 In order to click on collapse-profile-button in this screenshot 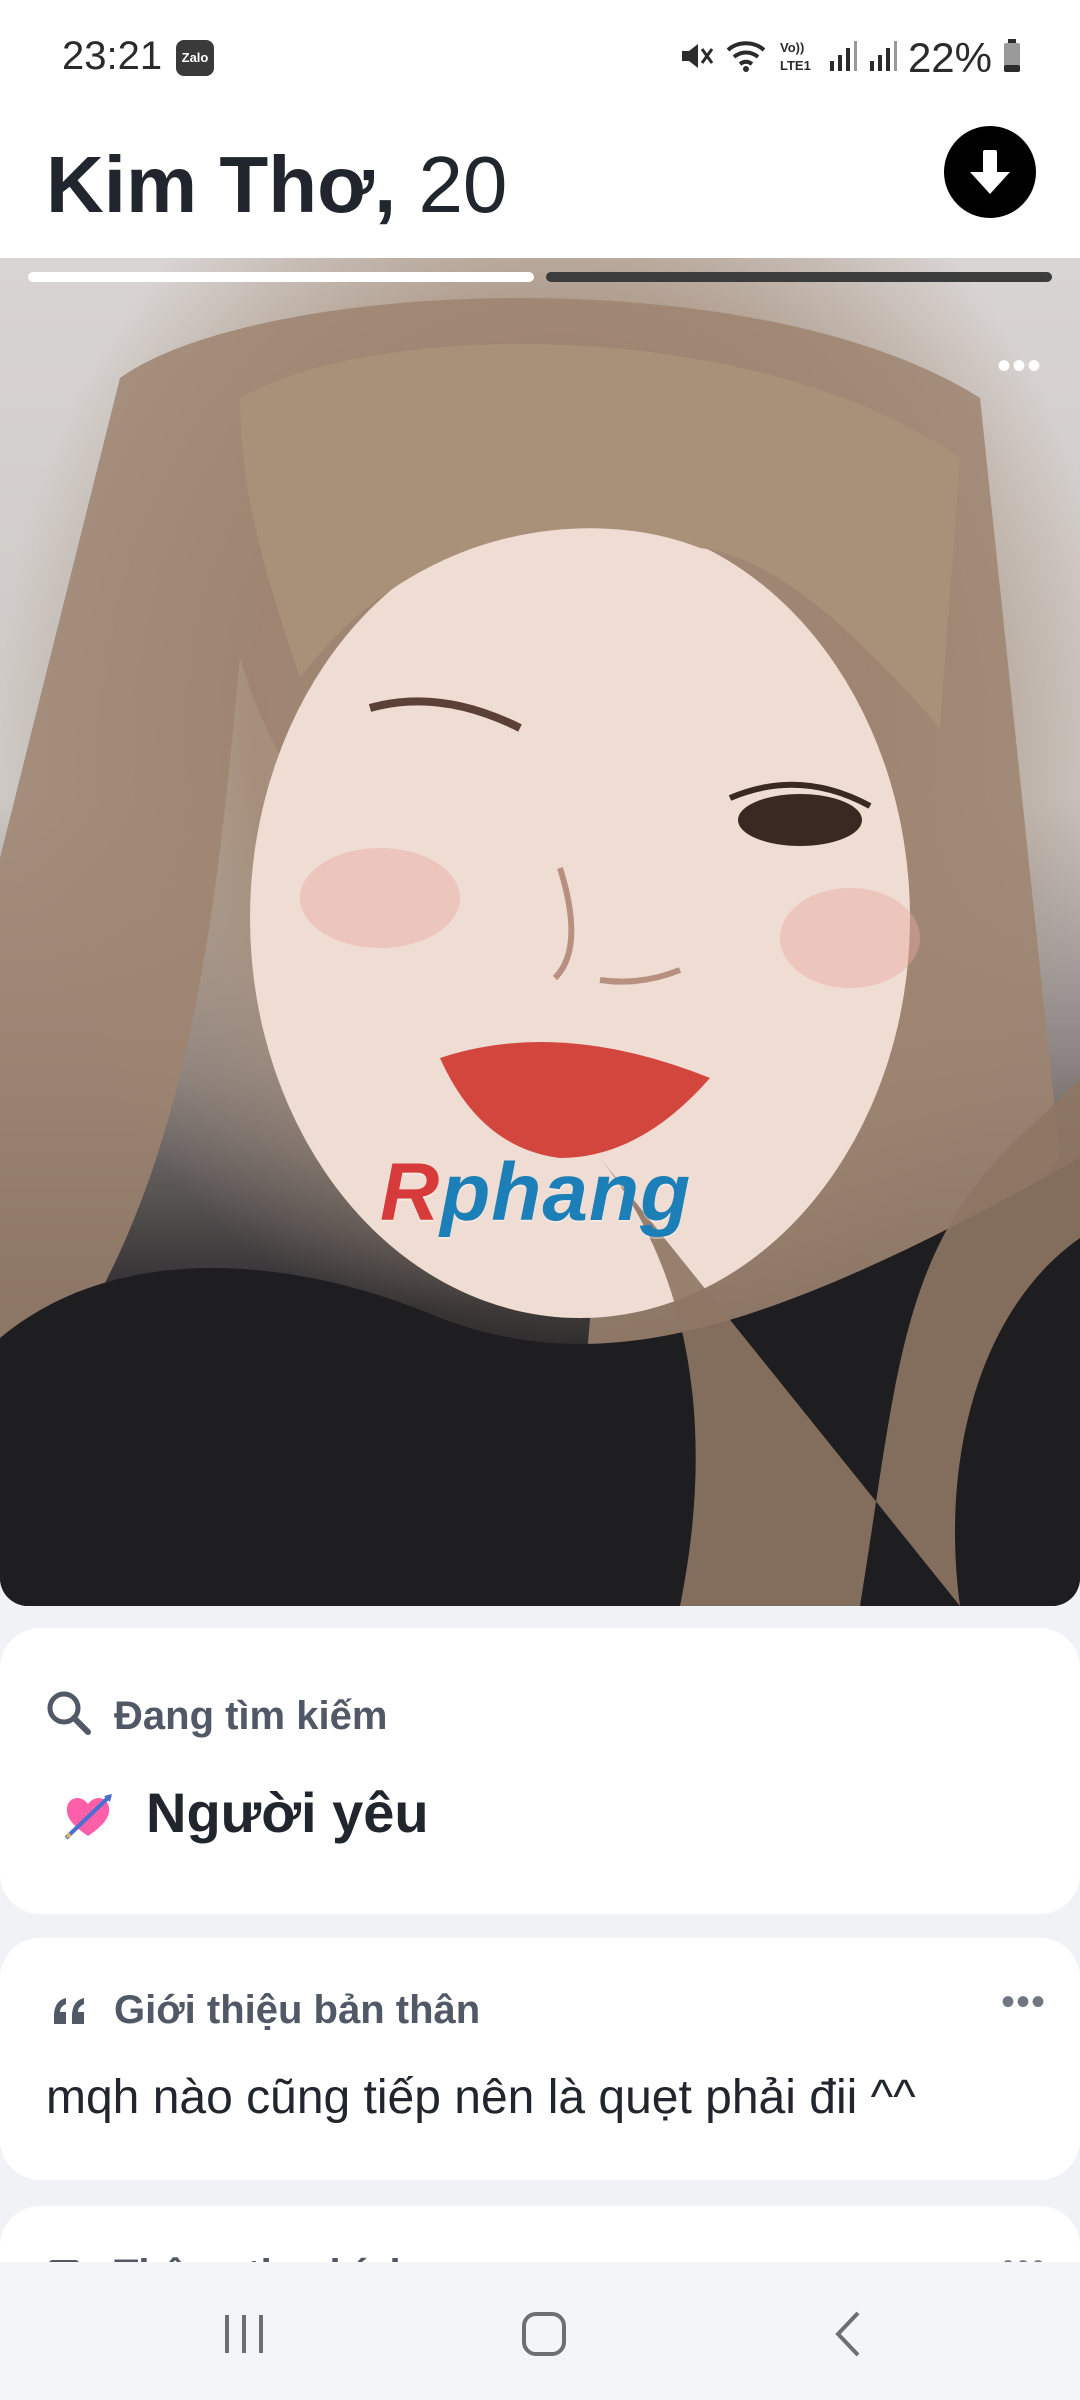, I will do `click(990, 172)`.